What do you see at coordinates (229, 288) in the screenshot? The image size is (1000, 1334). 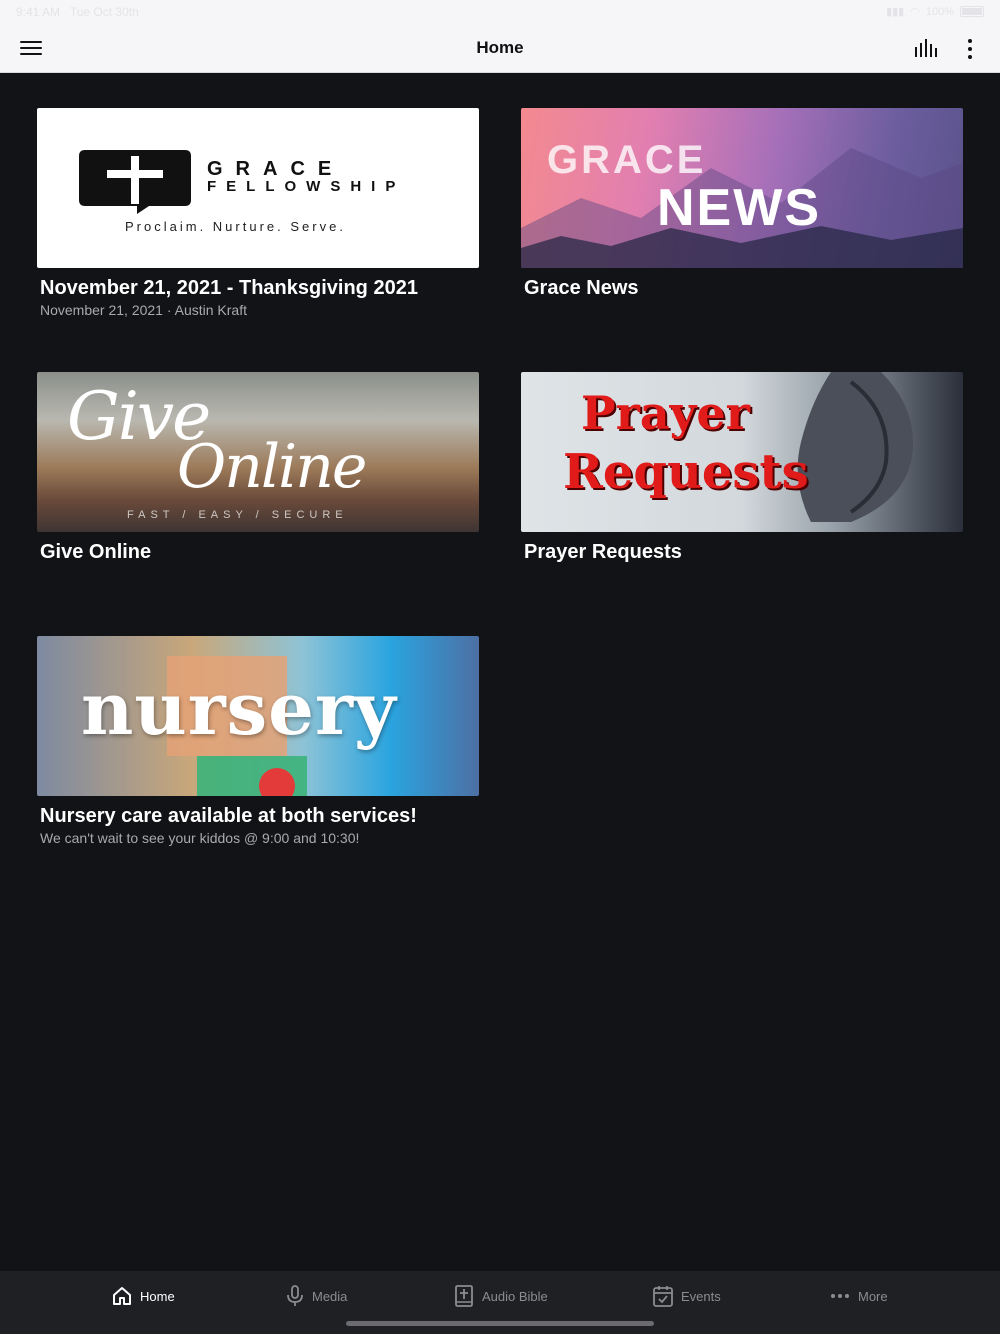 I see `card-title: November 21, 2021 - Thanksgiving 2021` at bounding box center [229, 288].